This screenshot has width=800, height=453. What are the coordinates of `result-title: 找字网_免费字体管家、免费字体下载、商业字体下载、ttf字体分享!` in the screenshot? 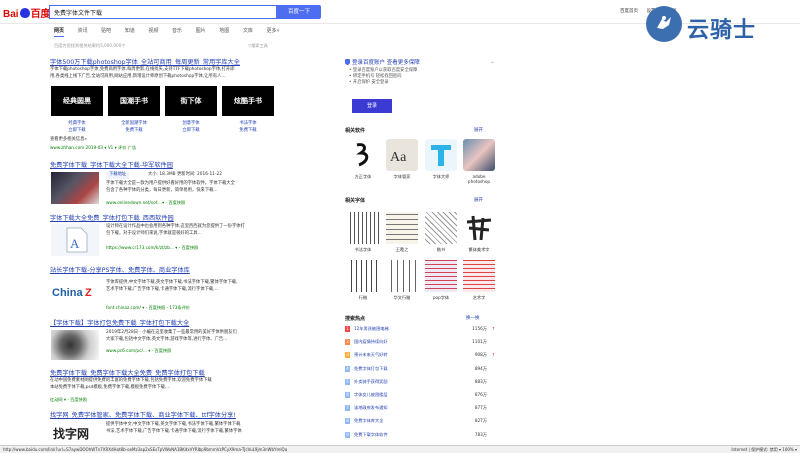 It's located at (143, 414).